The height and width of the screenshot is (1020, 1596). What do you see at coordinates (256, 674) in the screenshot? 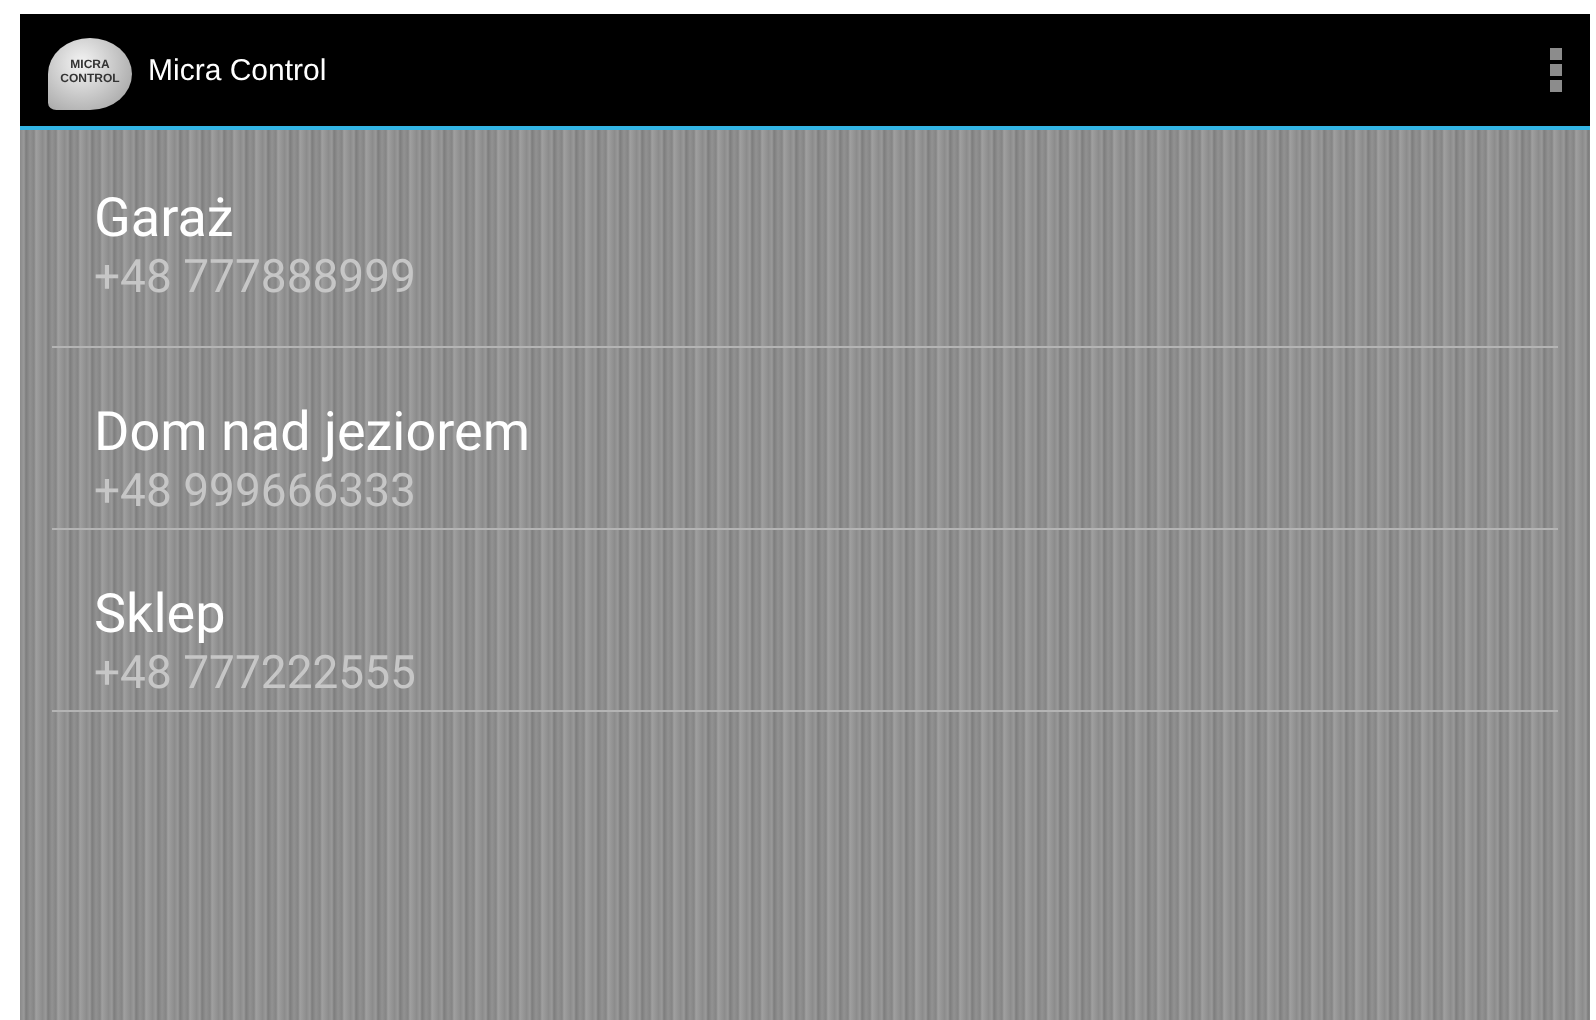
I see `phone-number: +48 777222555` at bounding box center [256, 674].